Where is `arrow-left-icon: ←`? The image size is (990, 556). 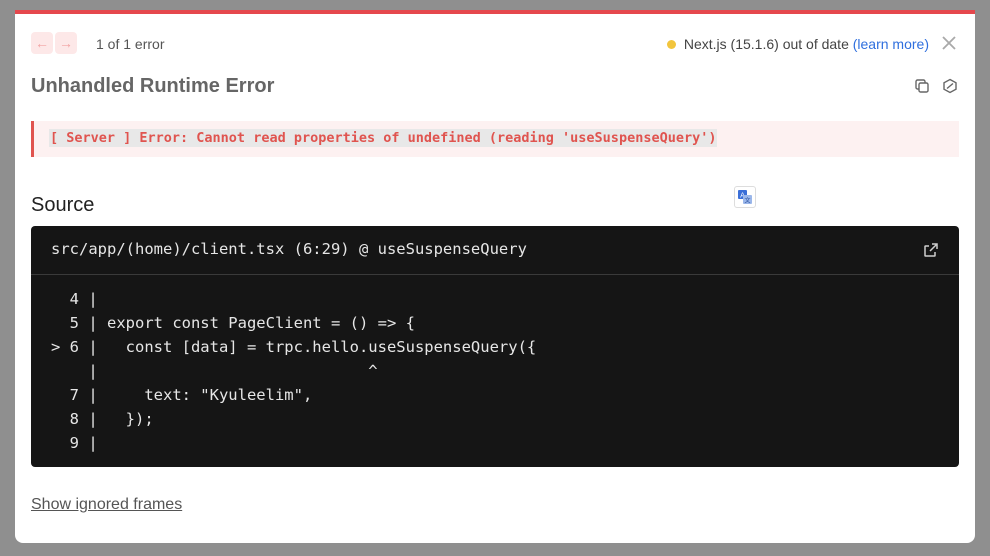 arrow-left-icon: ← is located at coordinates (42, 43).